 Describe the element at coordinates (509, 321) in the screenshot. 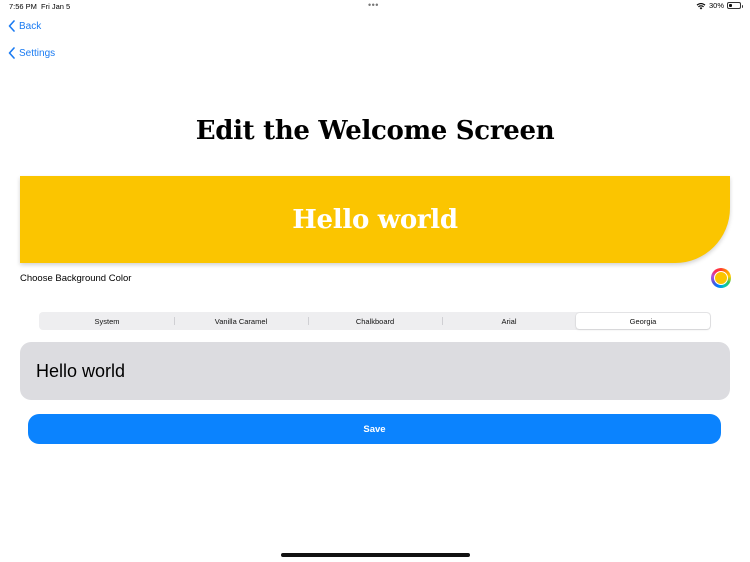

I see `font-option-arial: Arial` at that location.